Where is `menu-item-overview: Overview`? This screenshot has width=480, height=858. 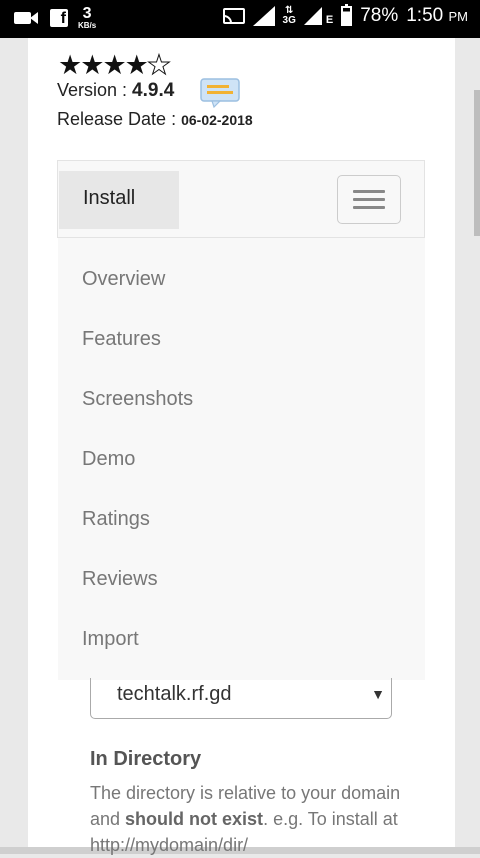 menu-item-overview: Overview is located at coordinates (123, 279).